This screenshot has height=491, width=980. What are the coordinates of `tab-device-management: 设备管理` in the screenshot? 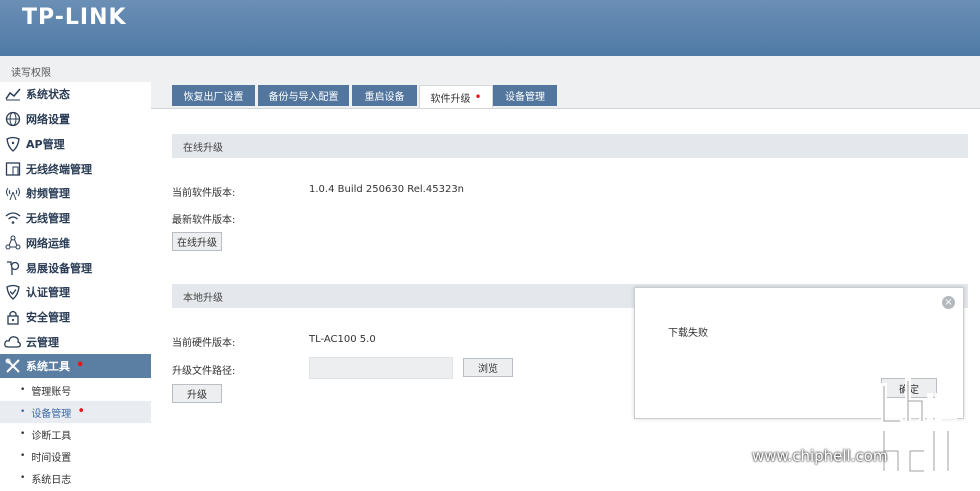 It's located at (525, 95).